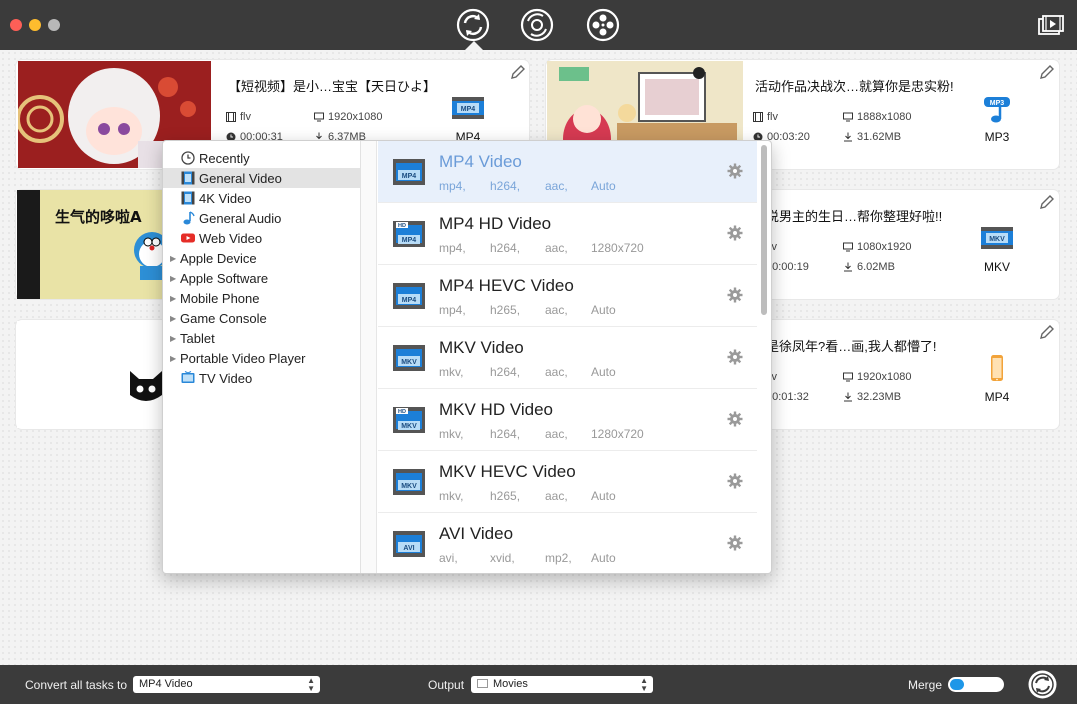  What do you see at coordinates (848, 247) in the screenshot?
I see `monitor-icon` at bounding box center [848, 247].